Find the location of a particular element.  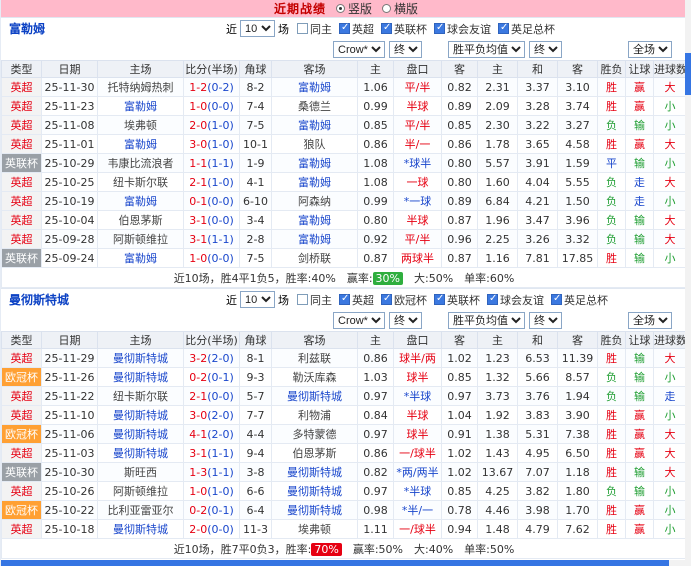

view-option-vertical: 竖版 is located at coordinates (353, 8).